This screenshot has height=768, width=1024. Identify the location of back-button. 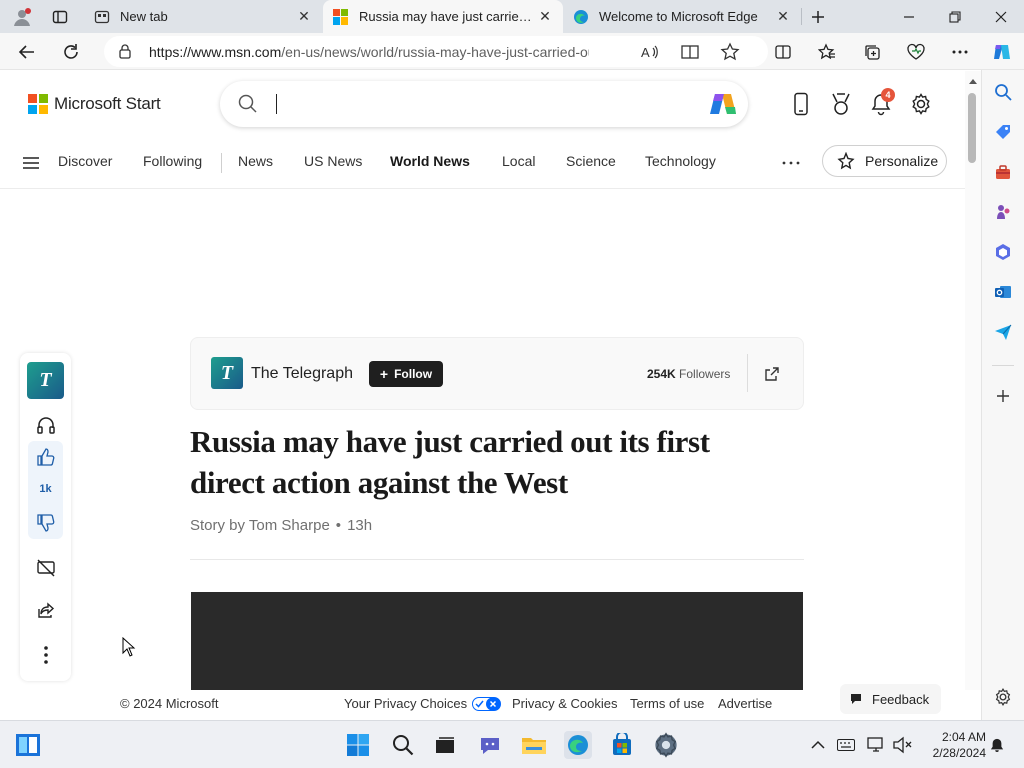
(27, 52).